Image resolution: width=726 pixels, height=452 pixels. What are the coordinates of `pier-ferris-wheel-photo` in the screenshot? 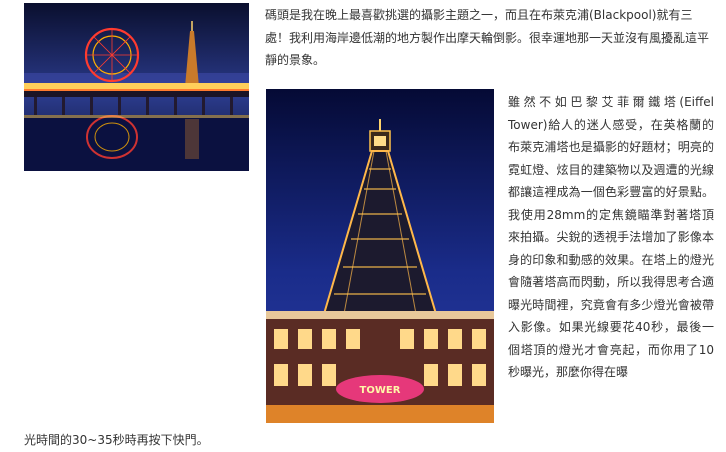 It's located at (136, 87).